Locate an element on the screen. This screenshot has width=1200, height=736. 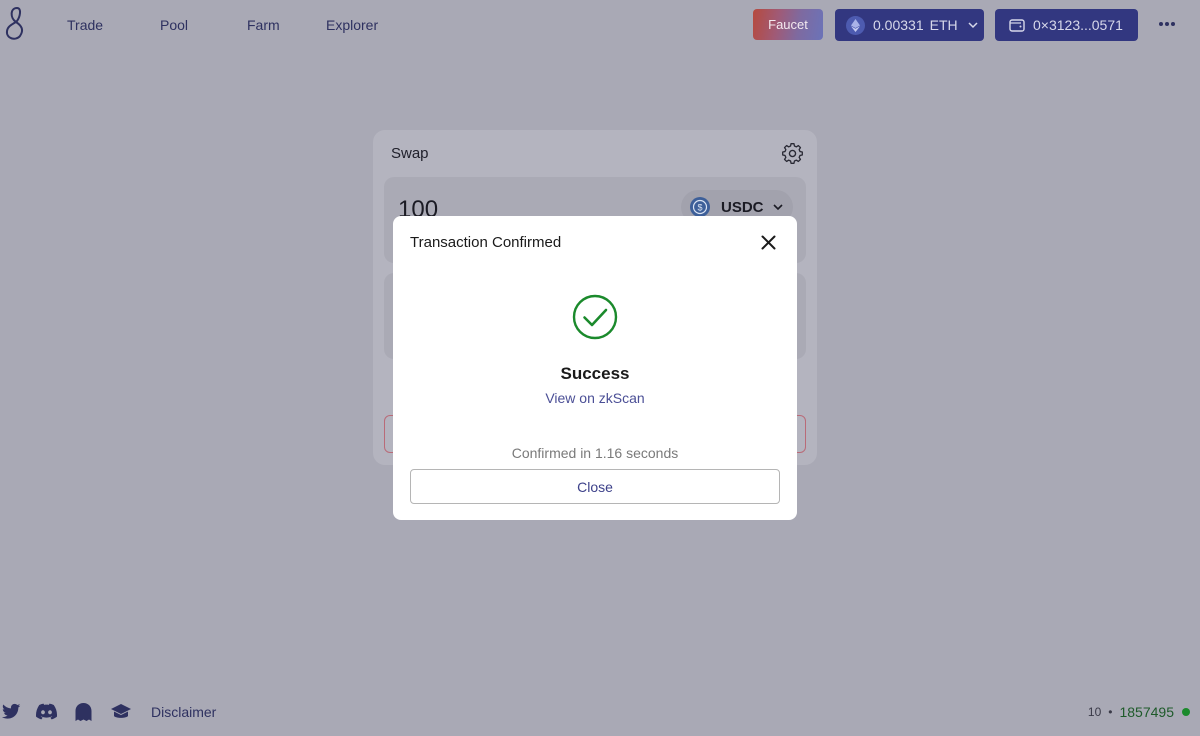
usdc-icon: $ is located at coordinates (700, 207).